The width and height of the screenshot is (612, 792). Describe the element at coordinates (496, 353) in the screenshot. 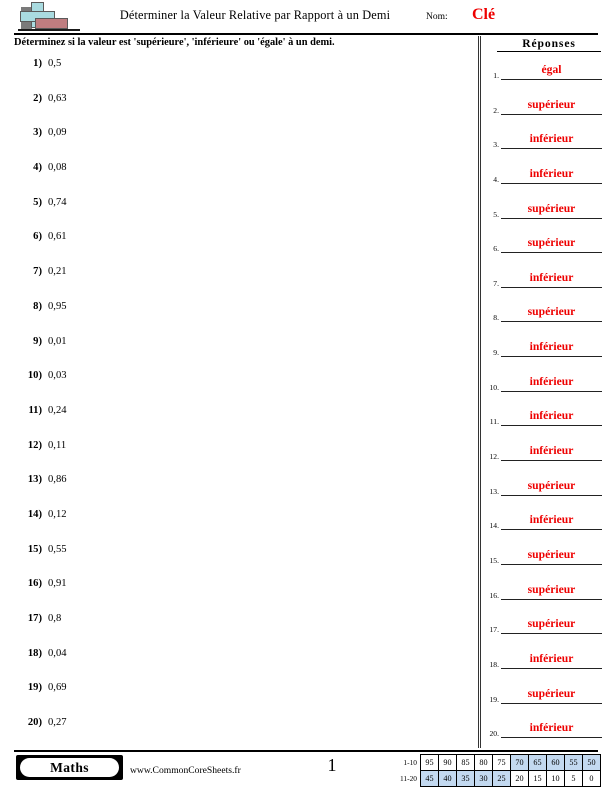

I see `answer-number: 9.` at that location.